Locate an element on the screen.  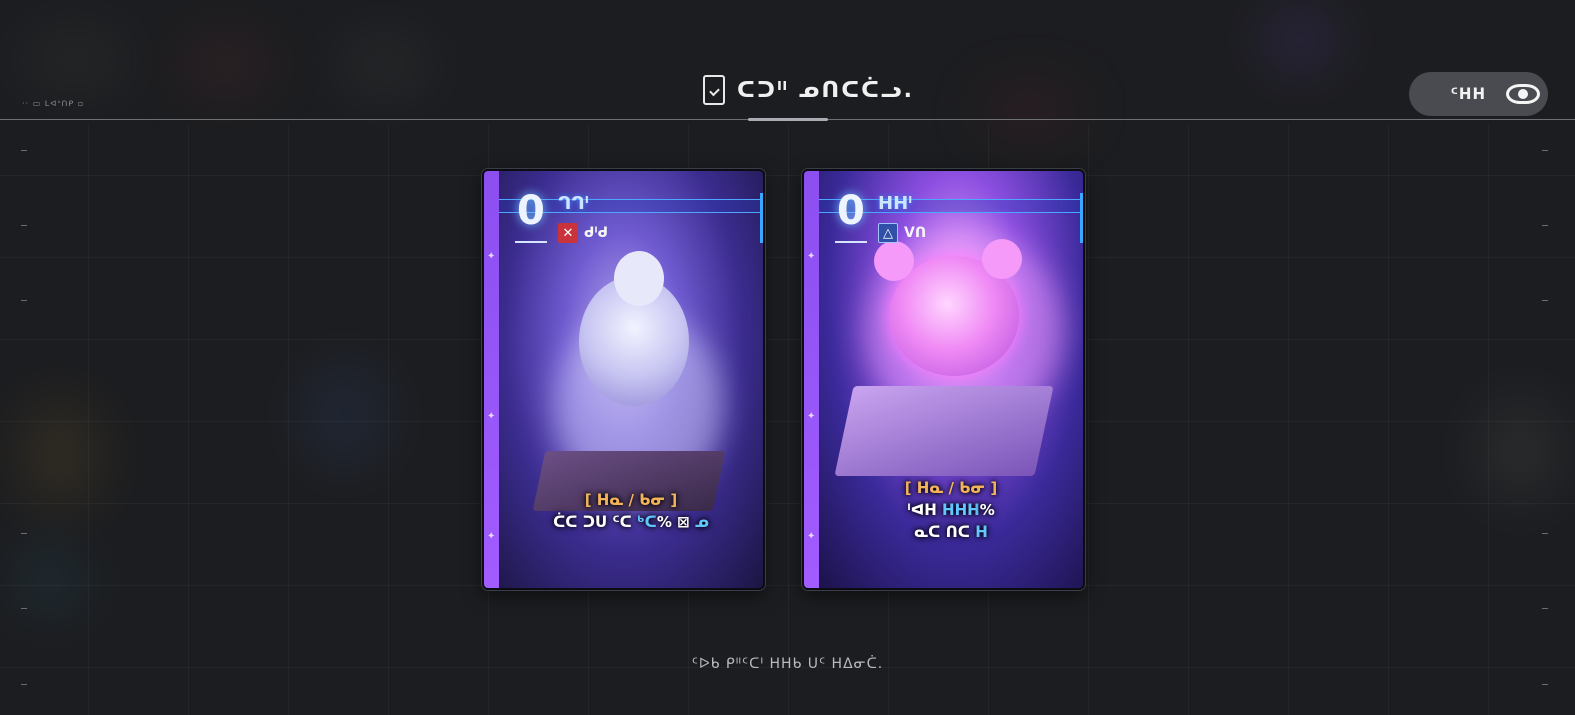
card-type-label: ᐯᑎ is located at coordinates (915, 233).